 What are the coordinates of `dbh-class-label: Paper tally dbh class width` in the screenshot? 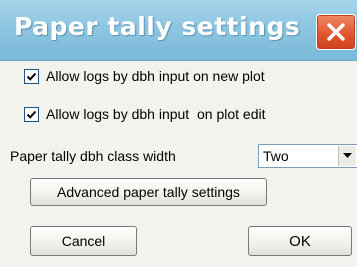 It's located at (93, 156).